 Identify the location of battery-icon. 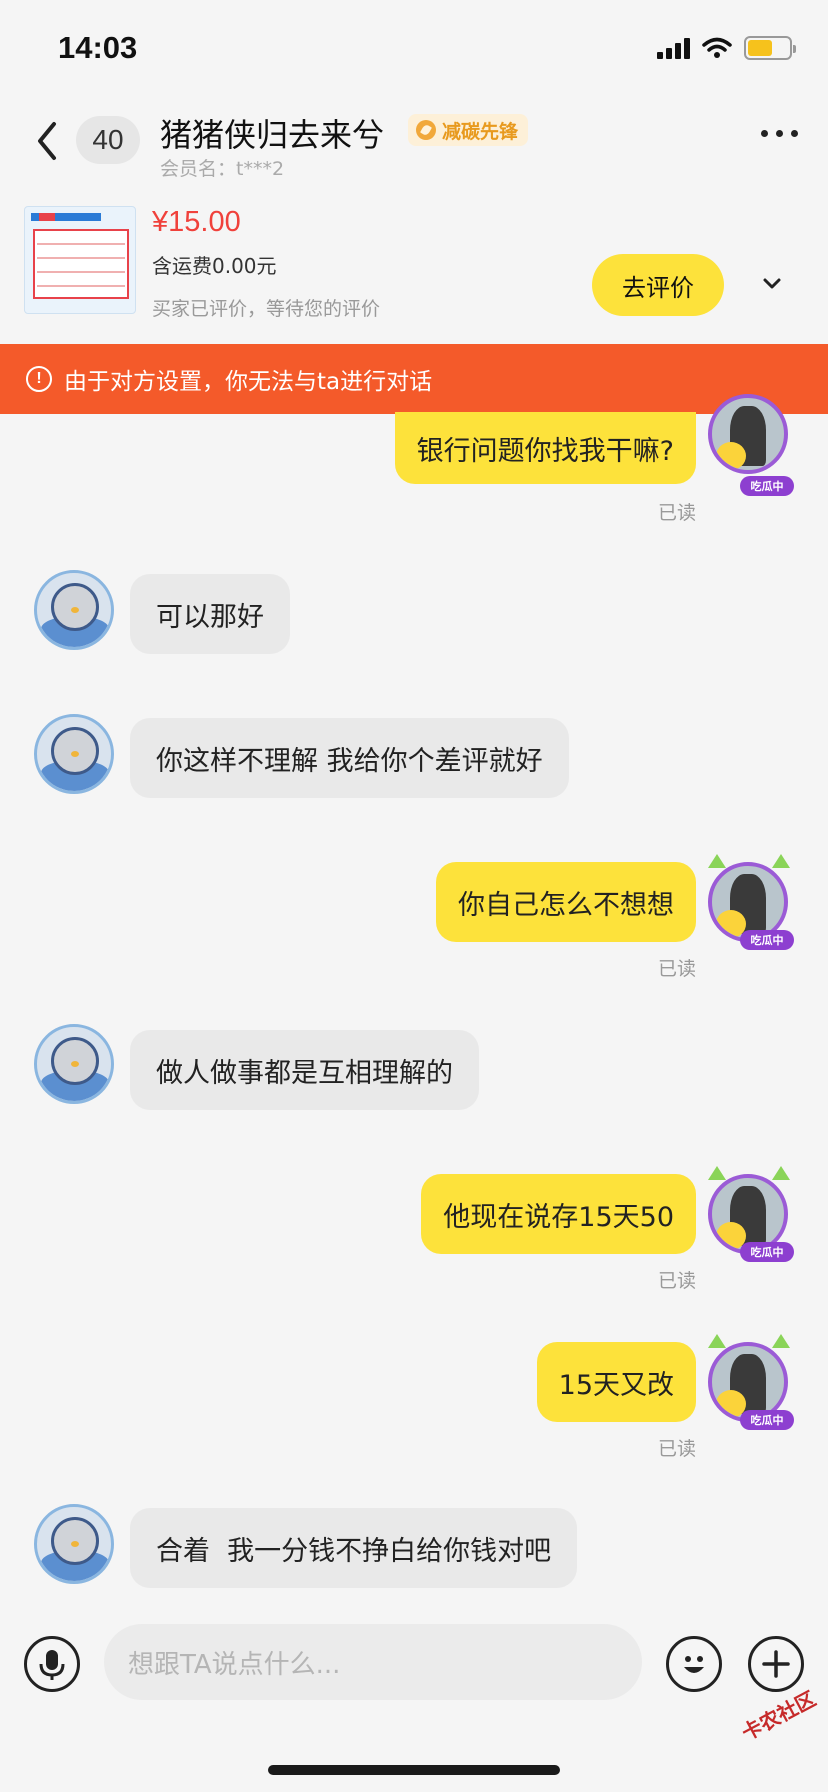
(770, 48).